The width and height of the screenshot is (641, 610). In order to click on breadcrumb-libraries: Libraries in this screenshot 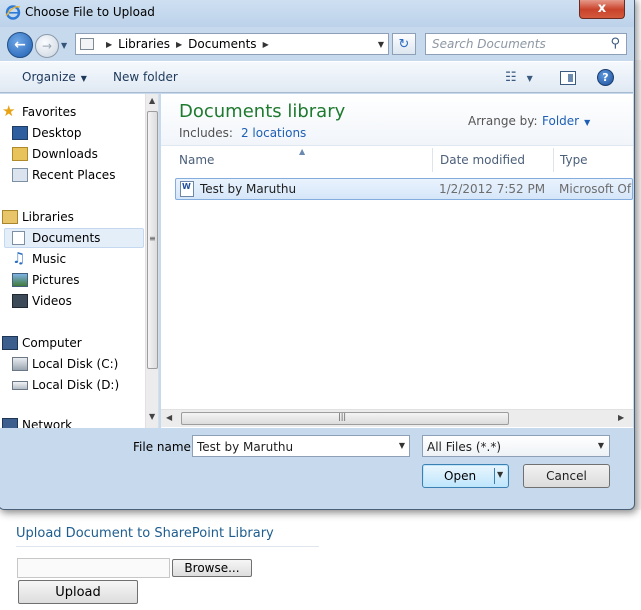, I will do `click(144, 44)`.